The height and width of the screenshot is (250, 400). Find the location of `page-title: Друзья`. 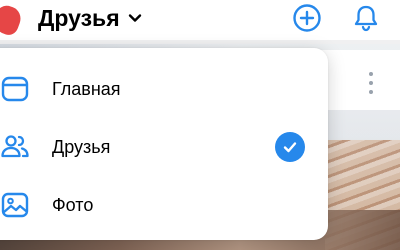

page-title: Друзья is located at coordinates (79, 17).